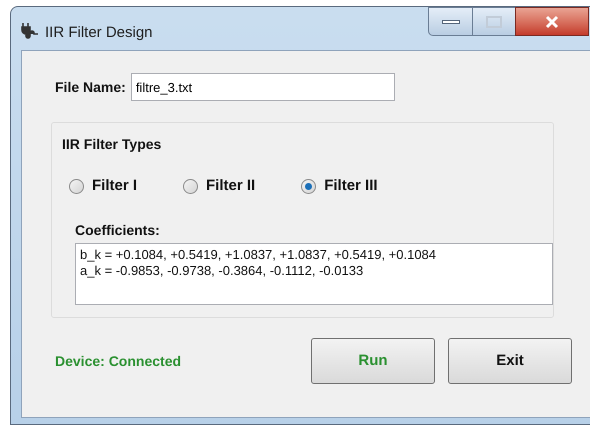 Image resolution: width=590 pixels, height=431 pixels. What do you see at coordinates (259, 254) in the screenshot?
I see `coefficient-line: b_k = +0.1084, +0.5419, +1.0837, +1.0837, +0.5419, +0.1084` at bounding box center [259, 254].